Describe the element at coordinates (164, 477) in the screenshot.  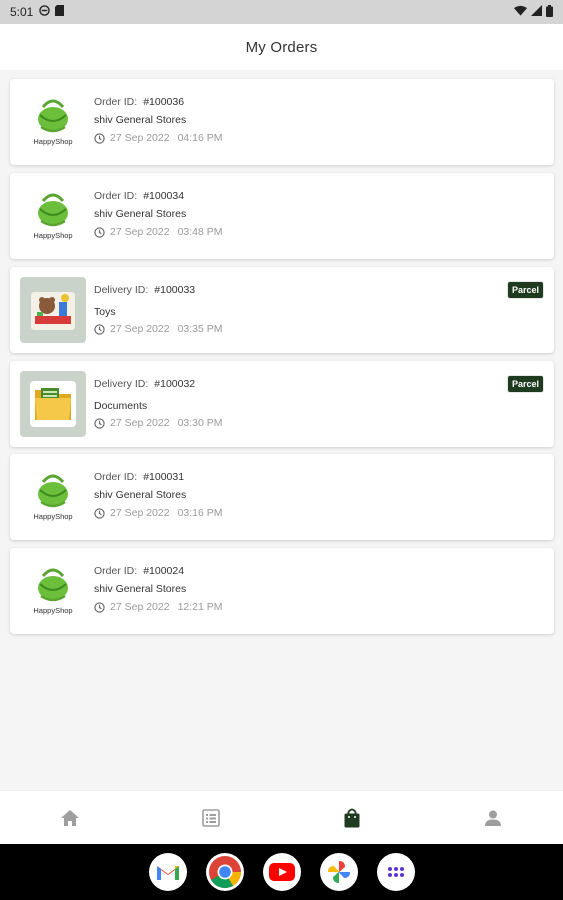
I see `order-id-value: #100031` at that location.